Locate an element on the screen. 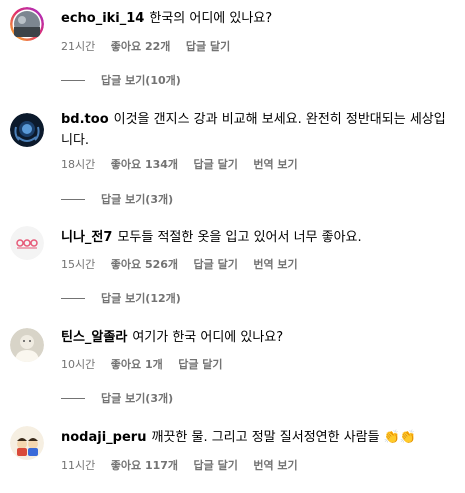 The height and width of the screenshot is (493, 465). view-replies-label: 답글 보기(10개) is located at coordinates (141, 80).